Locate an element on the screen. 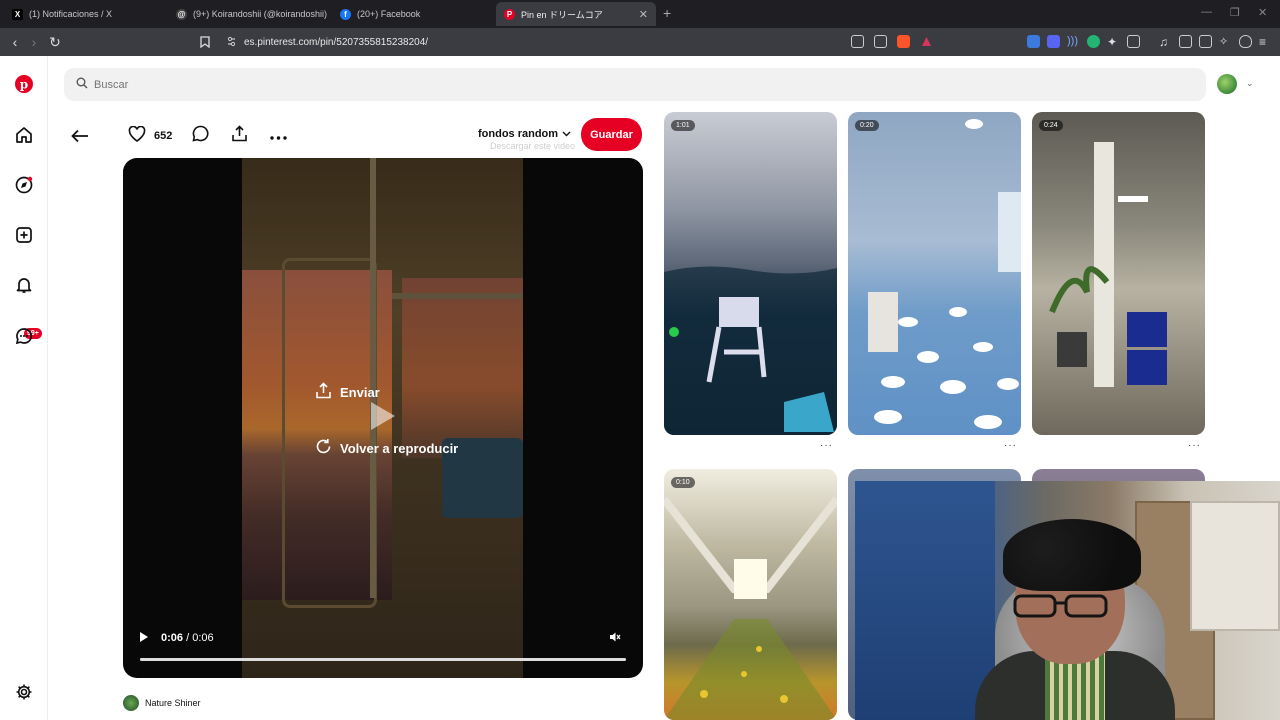 Image resolution: width=1280 pixels, height=720 pixels. duration-badge: 0:20 is located at coordinates (867, 125).